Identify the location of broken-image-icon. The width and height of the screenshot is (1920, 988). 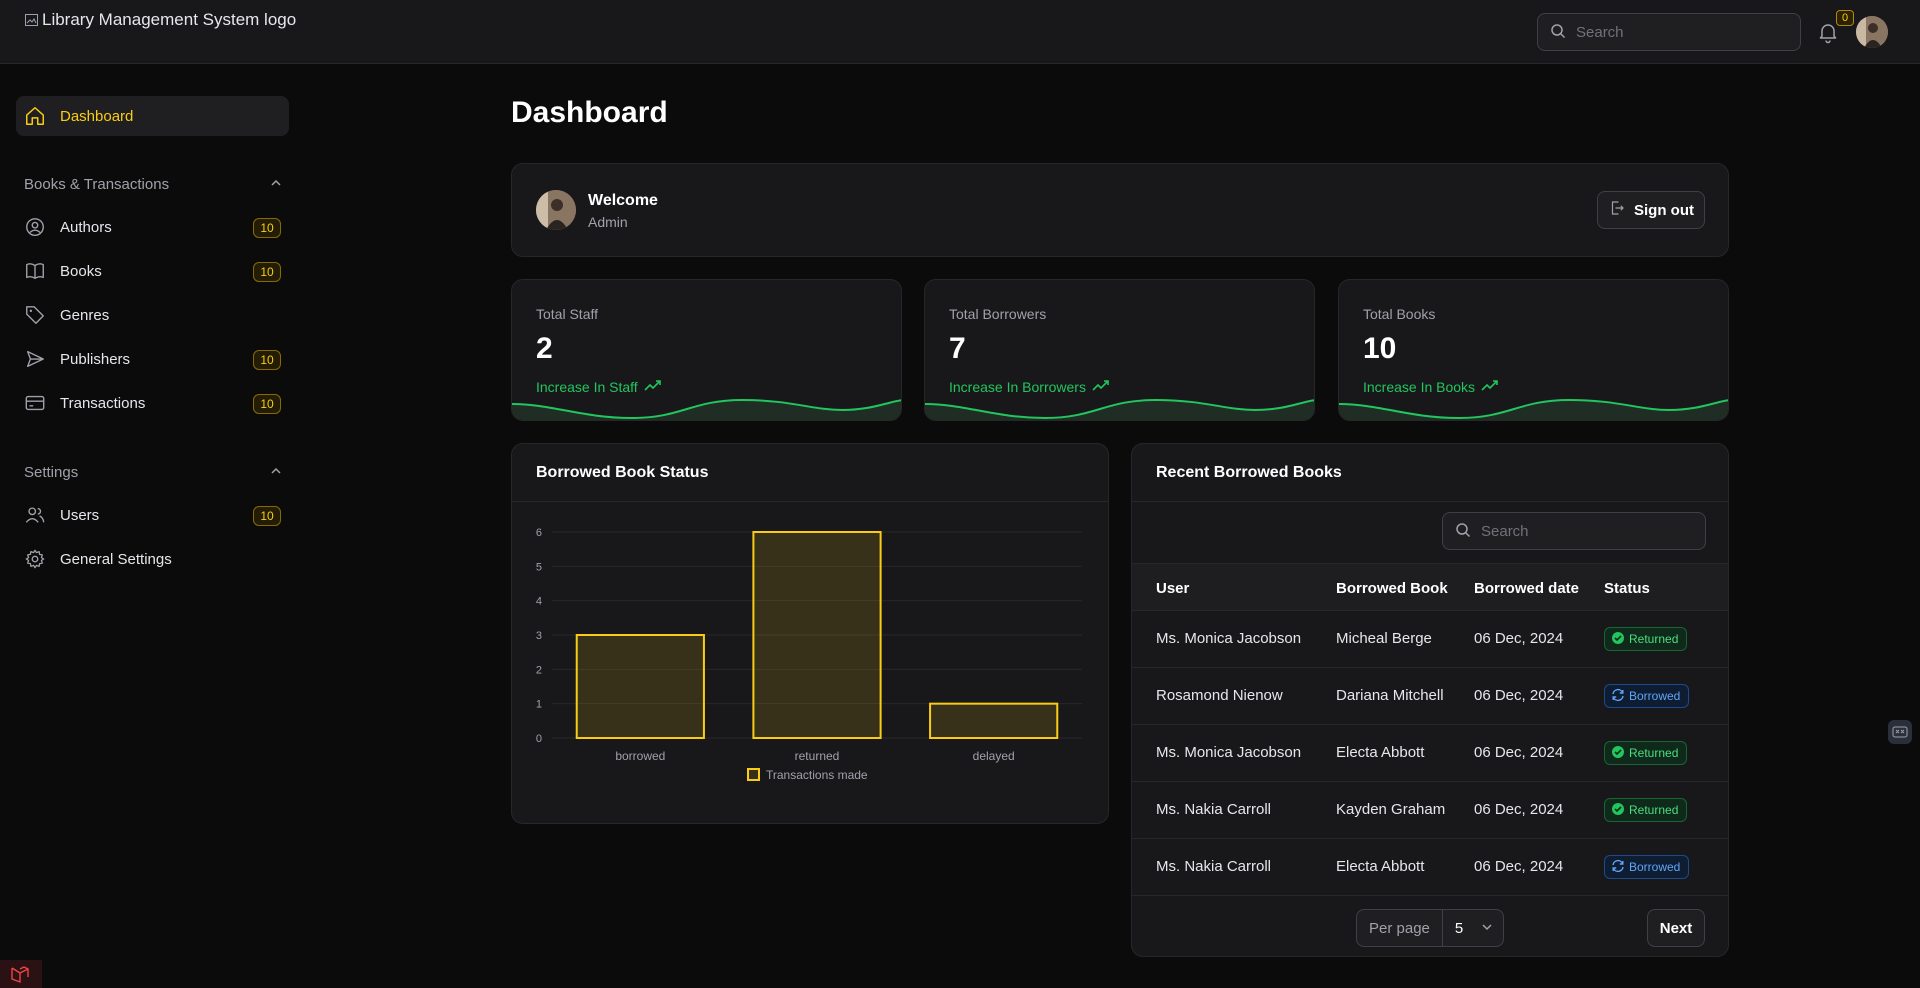
(32, 20).